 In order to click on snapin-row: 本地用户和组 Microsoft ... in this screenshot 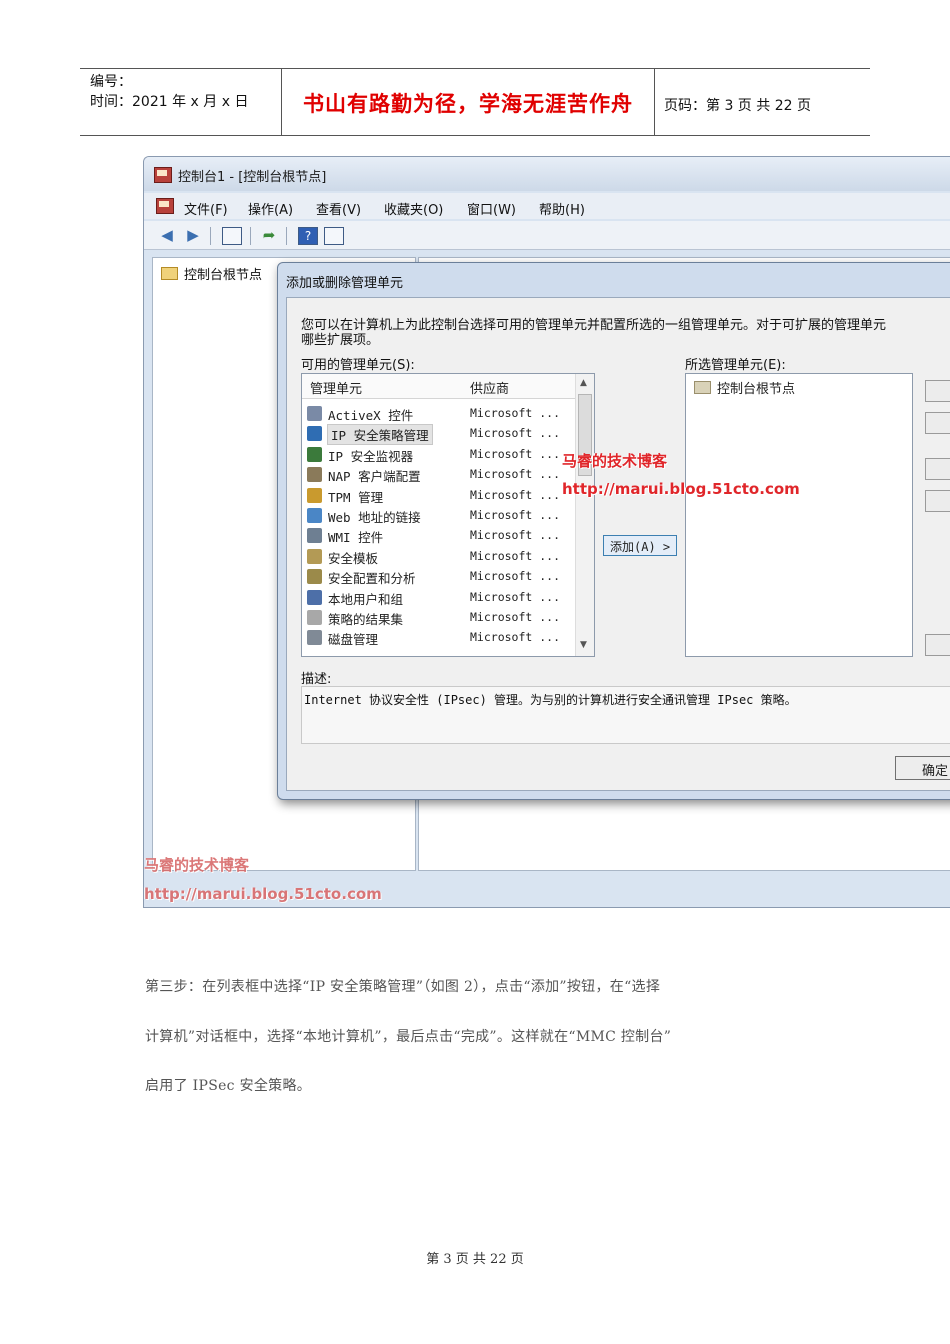, I will do `click(439, 598)`.